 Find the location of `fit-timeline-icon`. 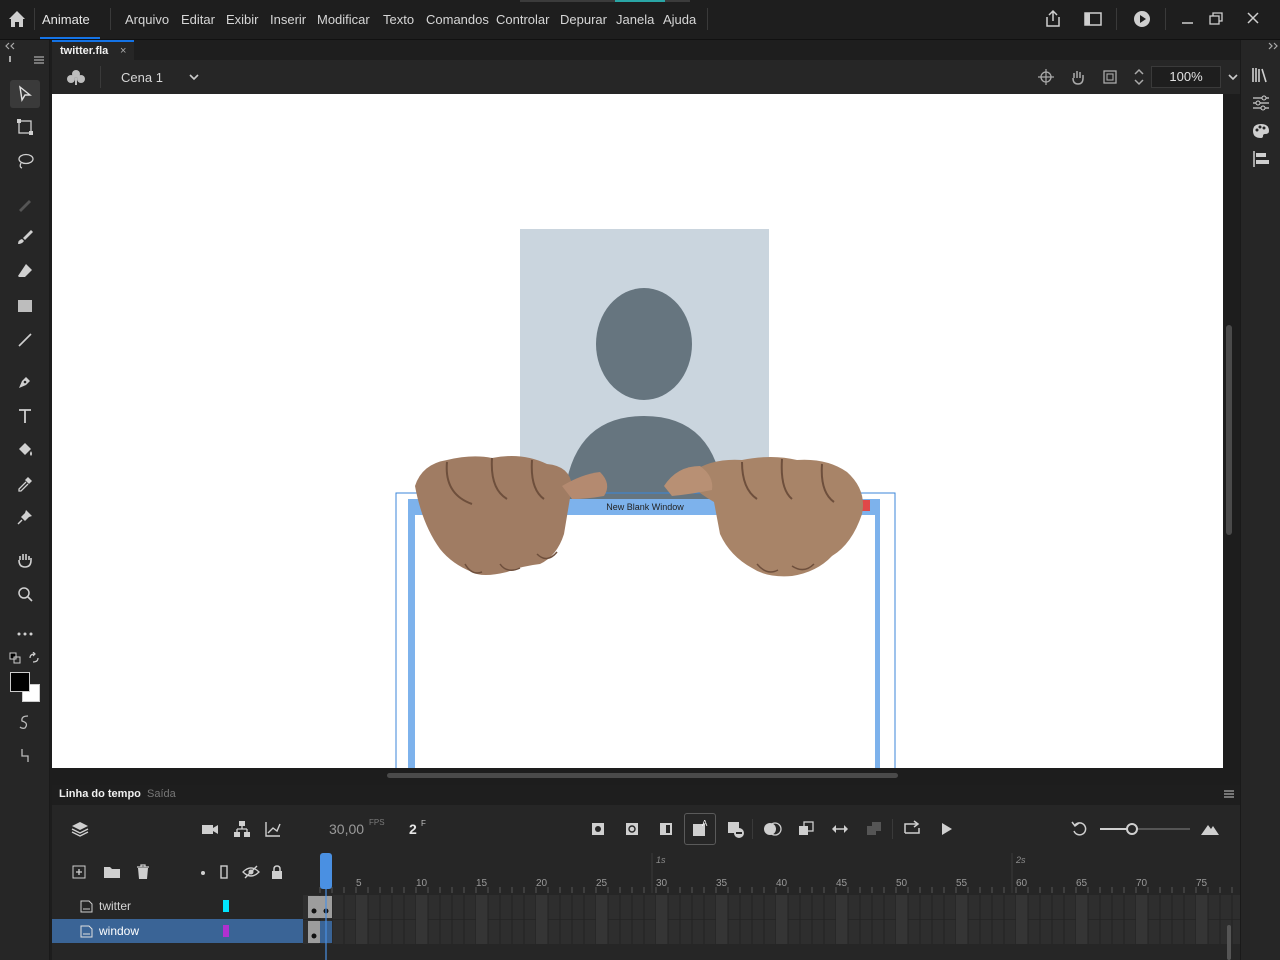

fit-timeline-icon is located at coordinates (1080, 829).